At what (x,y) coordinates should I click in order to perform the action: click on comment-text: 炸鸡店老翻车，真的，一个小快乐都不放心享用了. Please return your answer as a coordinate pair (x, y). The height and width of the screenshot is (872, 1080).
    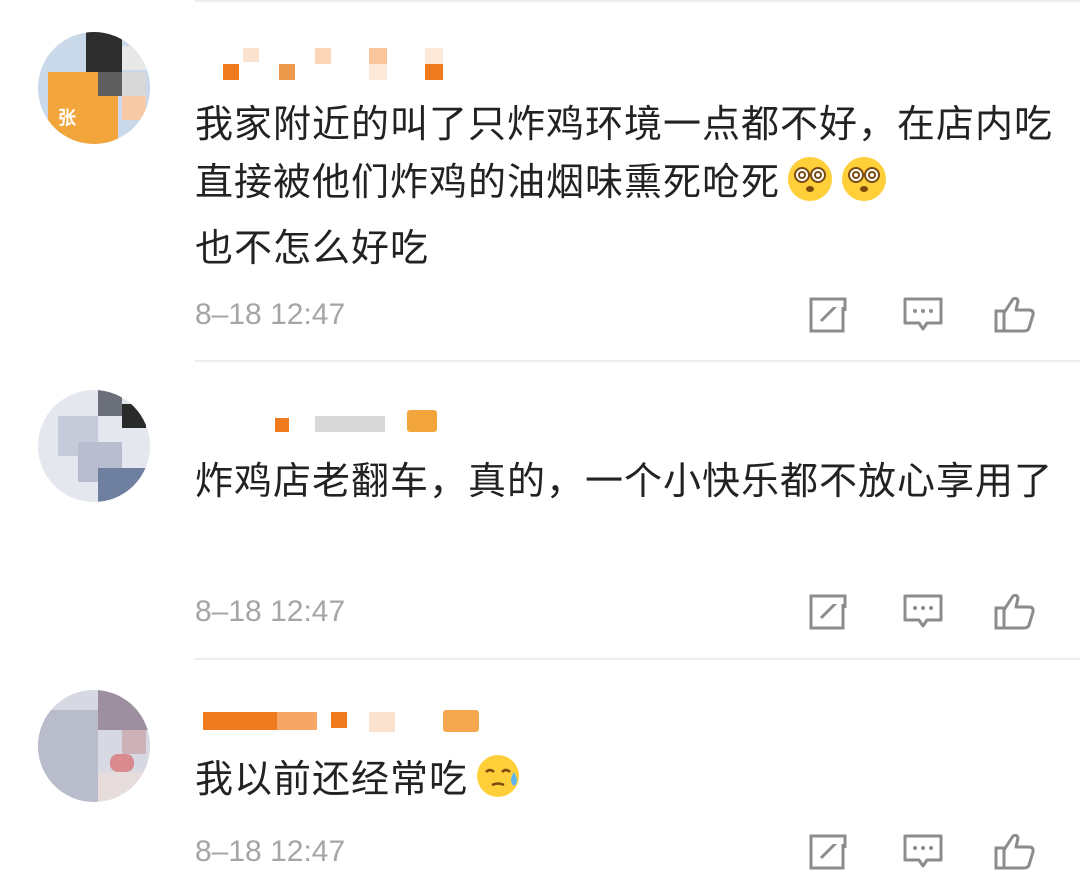
    Looking at the image, I should click on (625, 481).